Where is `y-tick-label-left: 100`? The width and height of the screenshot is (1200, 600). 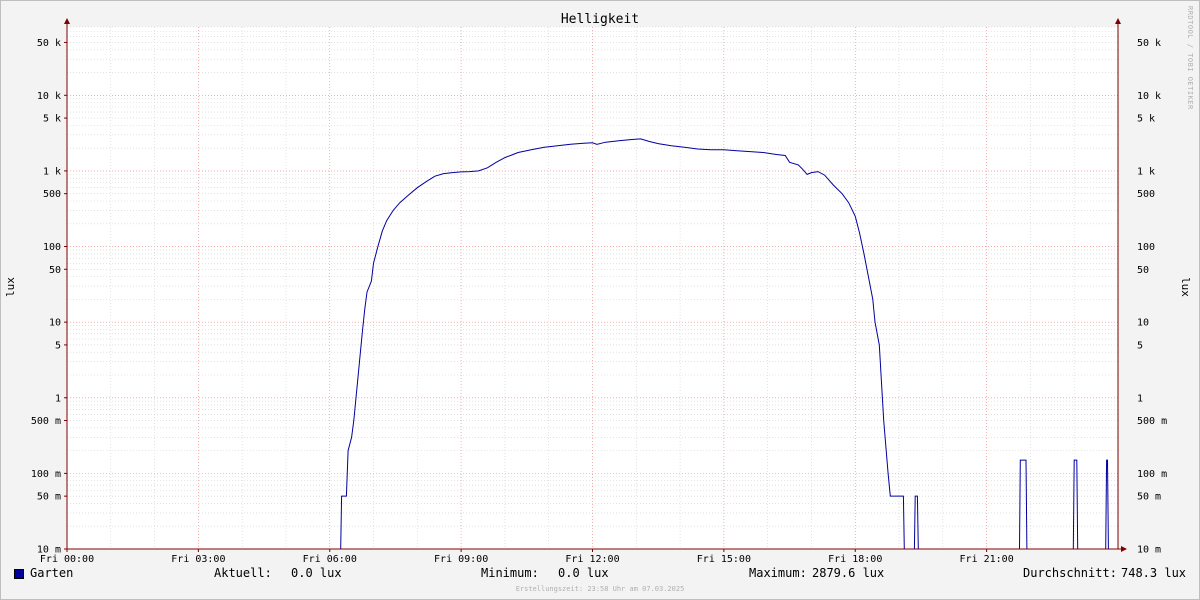 y-tick-label-left: 100 is located at coordinates (52, 247).